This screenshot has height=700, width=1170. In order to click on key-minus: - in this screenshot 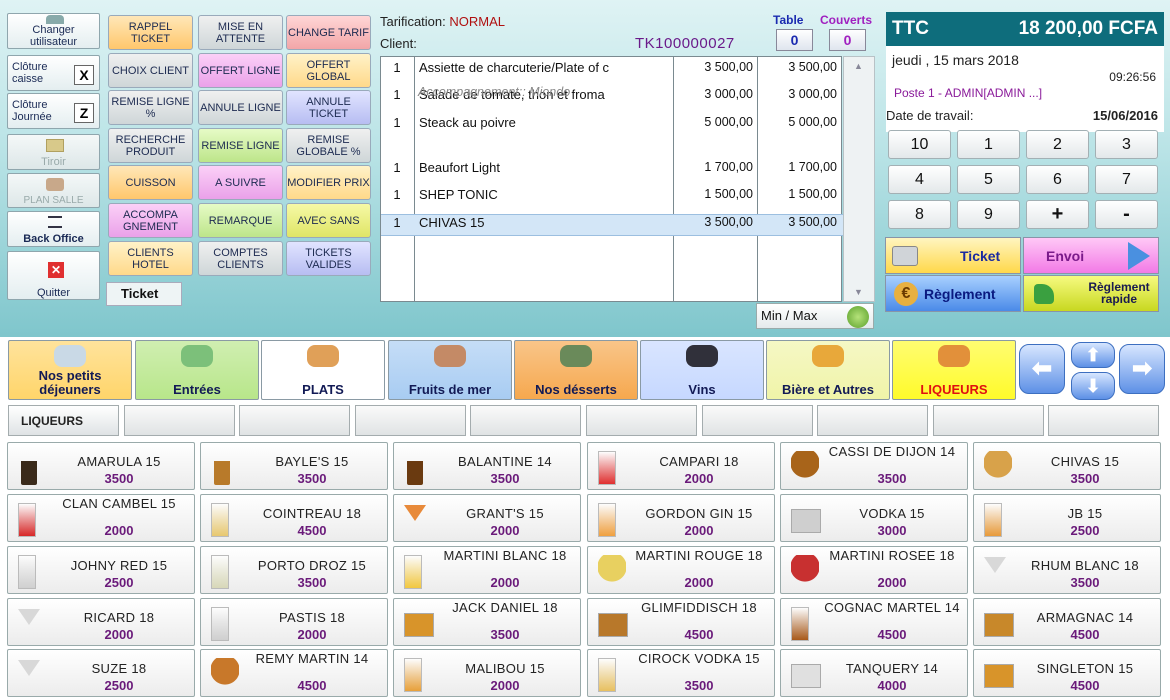, I will do `click(1126, 214)`.